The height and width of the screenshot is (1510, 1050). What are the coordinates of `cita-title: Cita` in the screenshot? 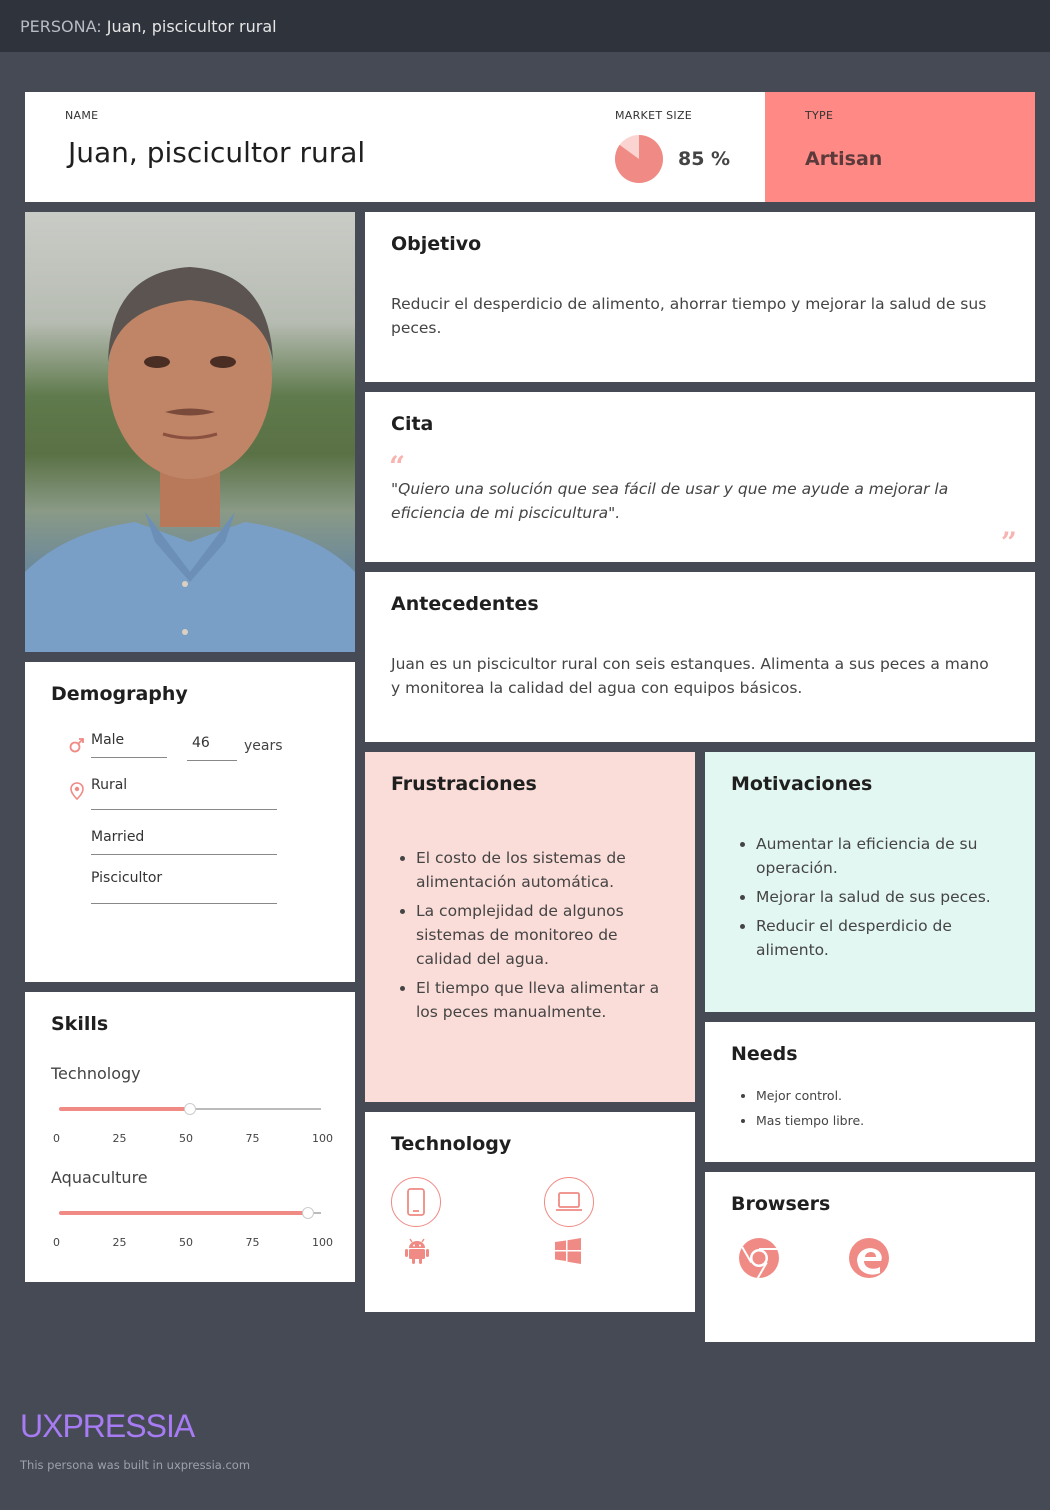 It's located at (412, 424).